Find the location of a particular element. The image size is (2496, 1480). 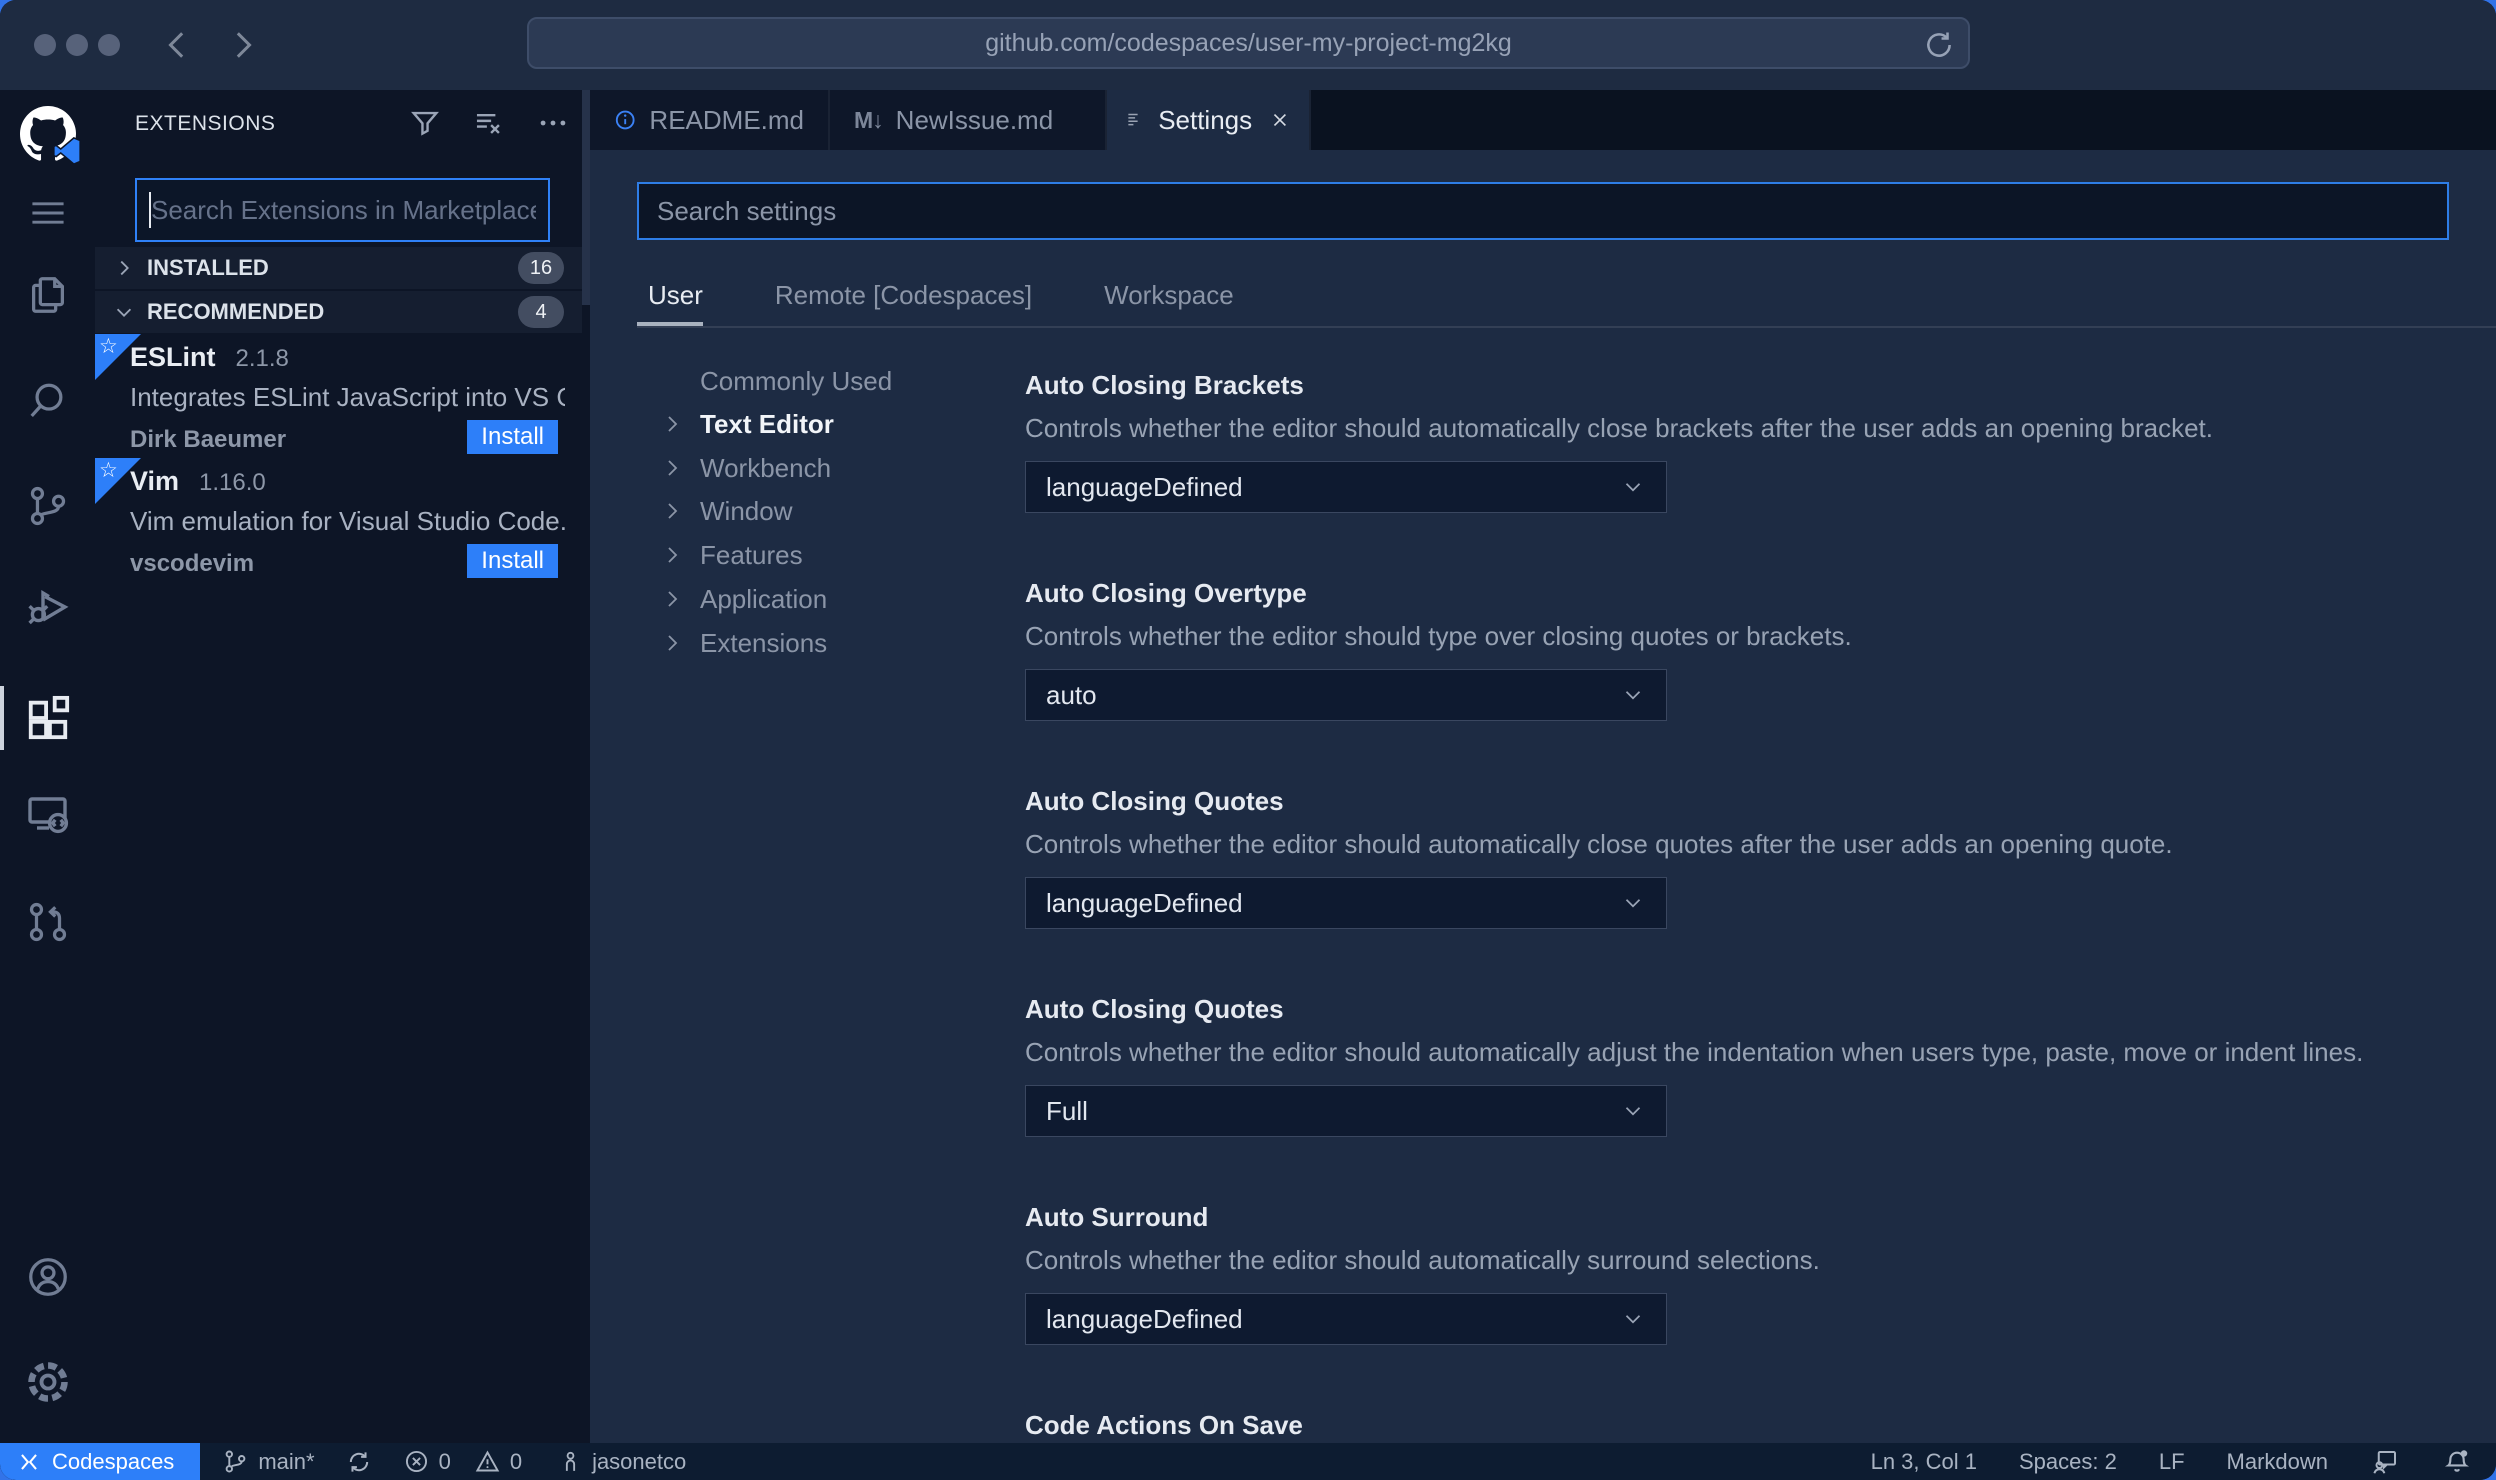

section-installed: INSTALLED 16 is located at coordinates (338, 268).